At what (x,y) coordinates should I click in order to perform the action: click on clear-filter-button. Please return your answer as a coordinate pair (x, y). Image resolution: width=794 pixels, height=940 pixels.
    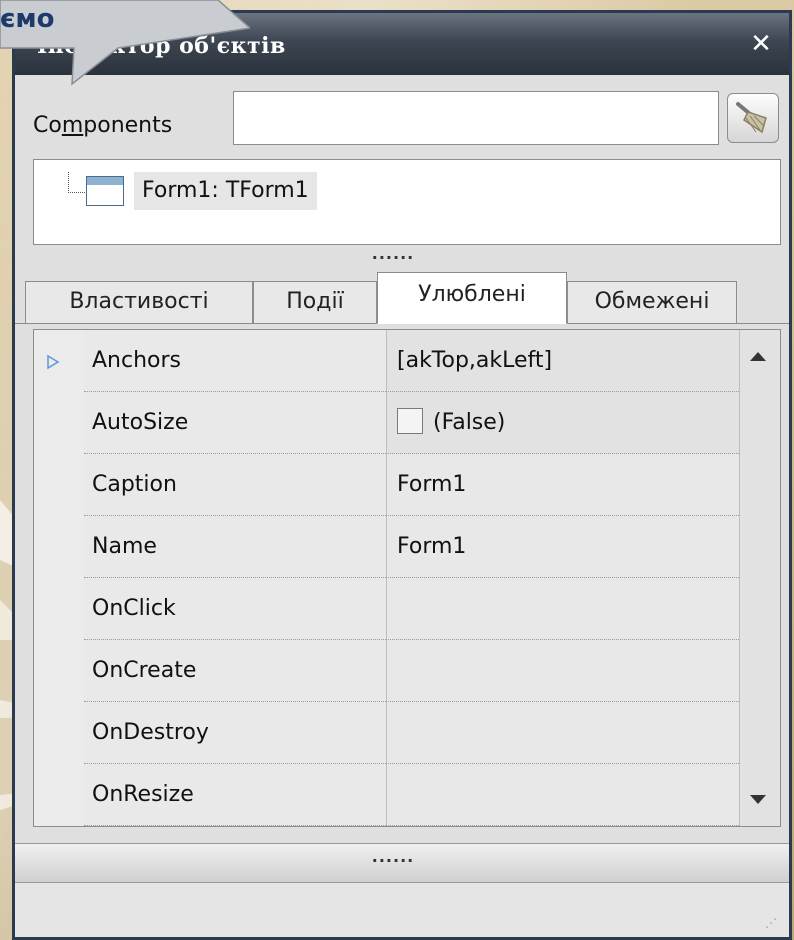
    Looking at the image, I should click on (753, 118).